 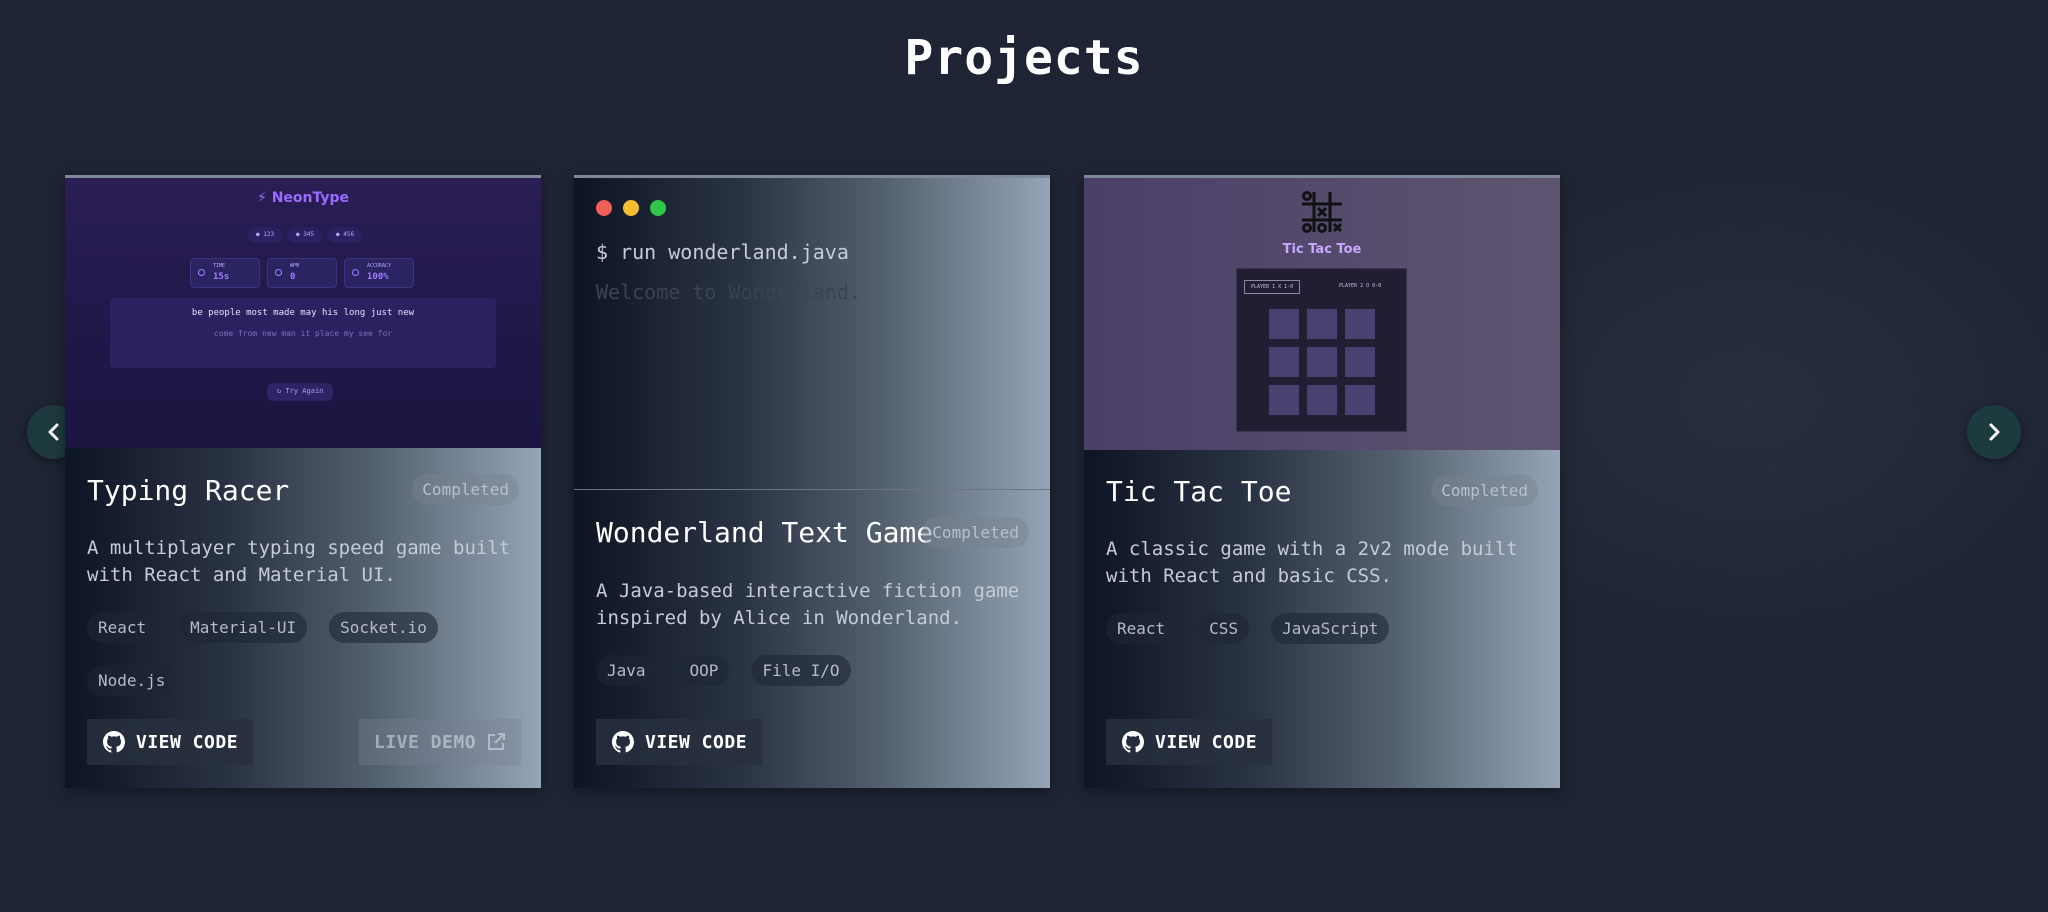 I want to click on target-icon, so click(x=355, y=272).